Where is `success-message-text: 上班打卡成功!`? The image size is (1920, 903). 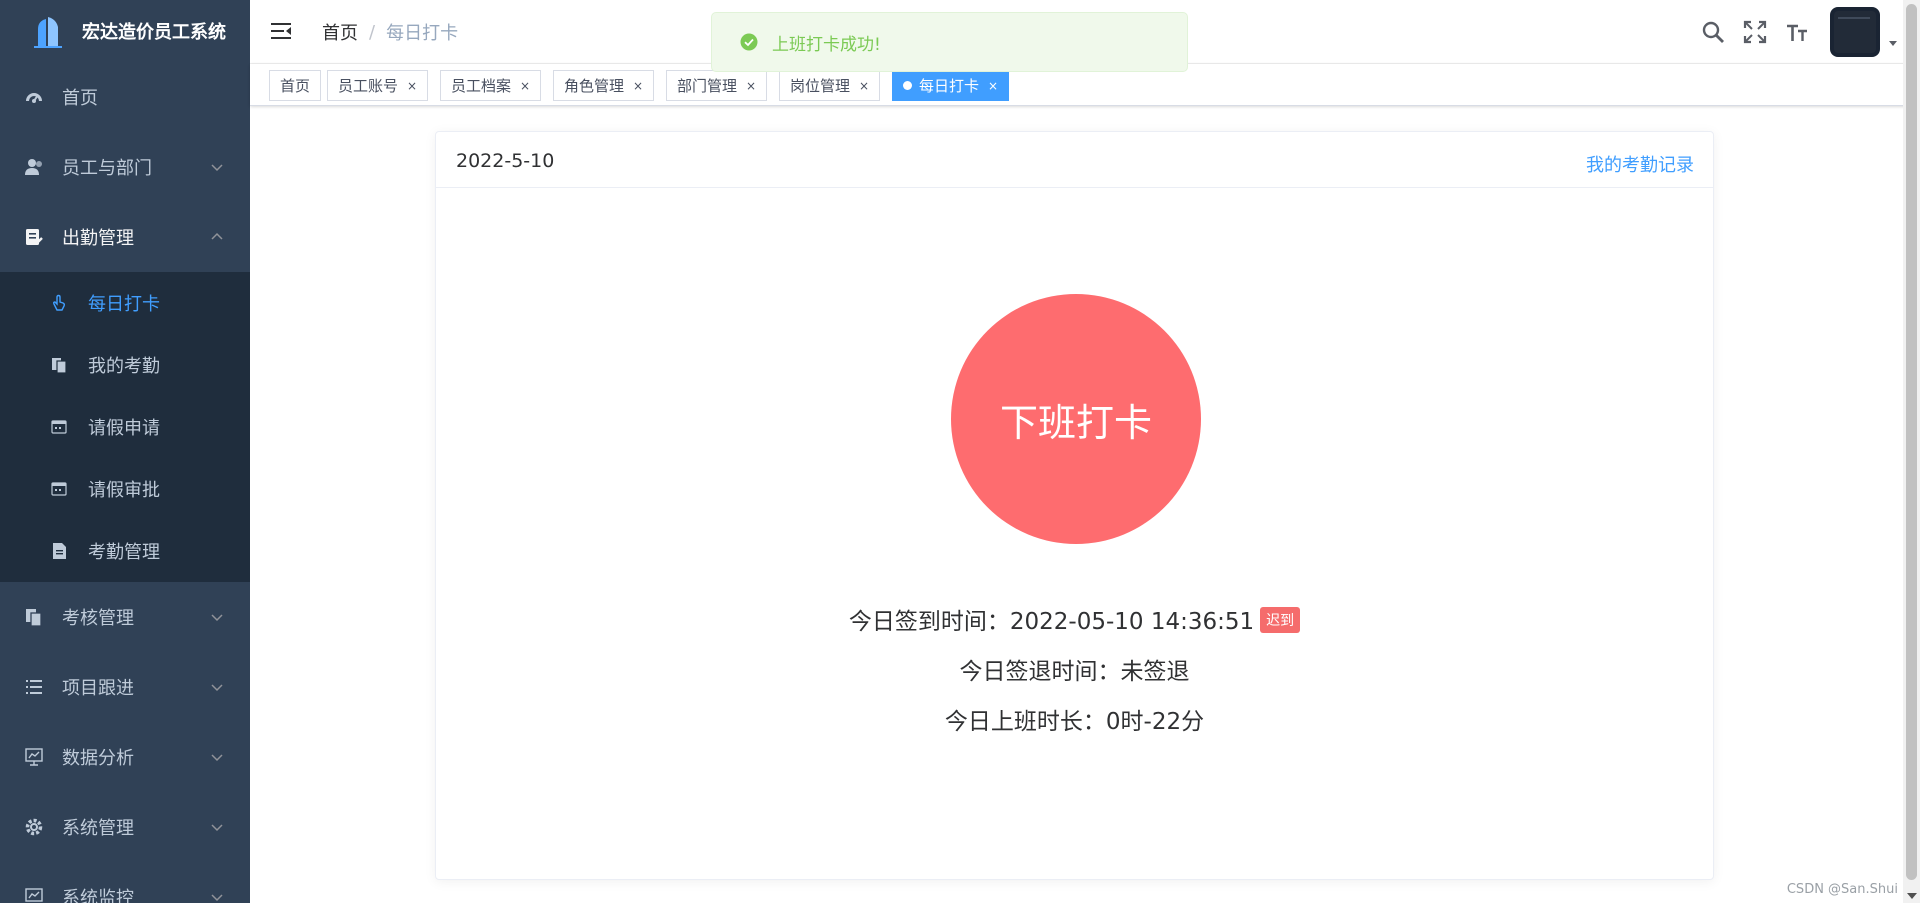 success-message-text: 上班打卡成功! is located at coordinates (826, 44).